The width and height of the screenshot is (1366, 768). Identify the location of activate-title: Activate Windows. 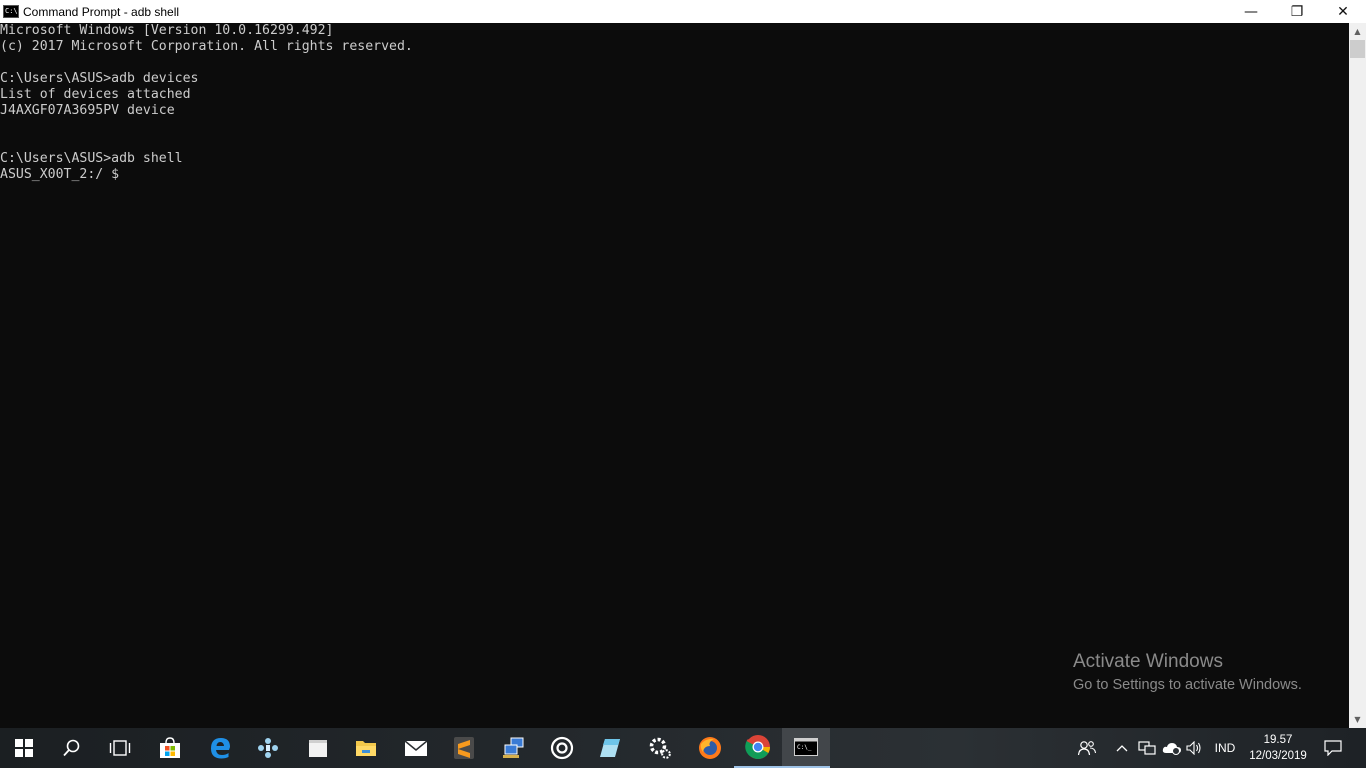
(1148, 661).